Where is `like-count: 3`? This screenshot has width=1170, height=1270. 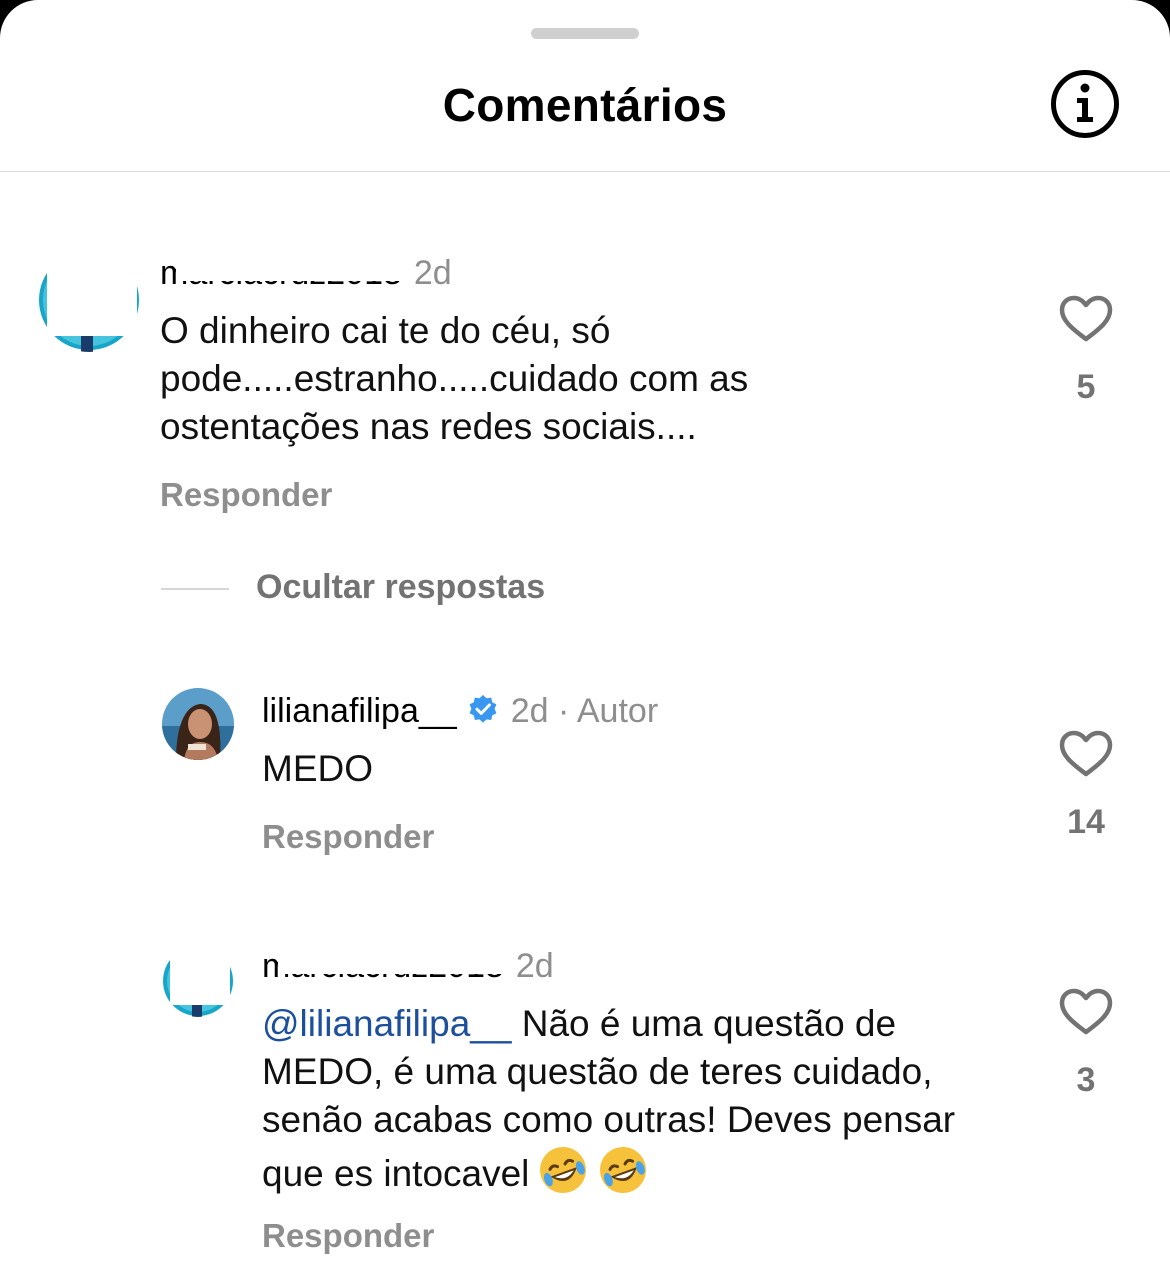 like-count: 3 is located at coordinates (1086, 1080).